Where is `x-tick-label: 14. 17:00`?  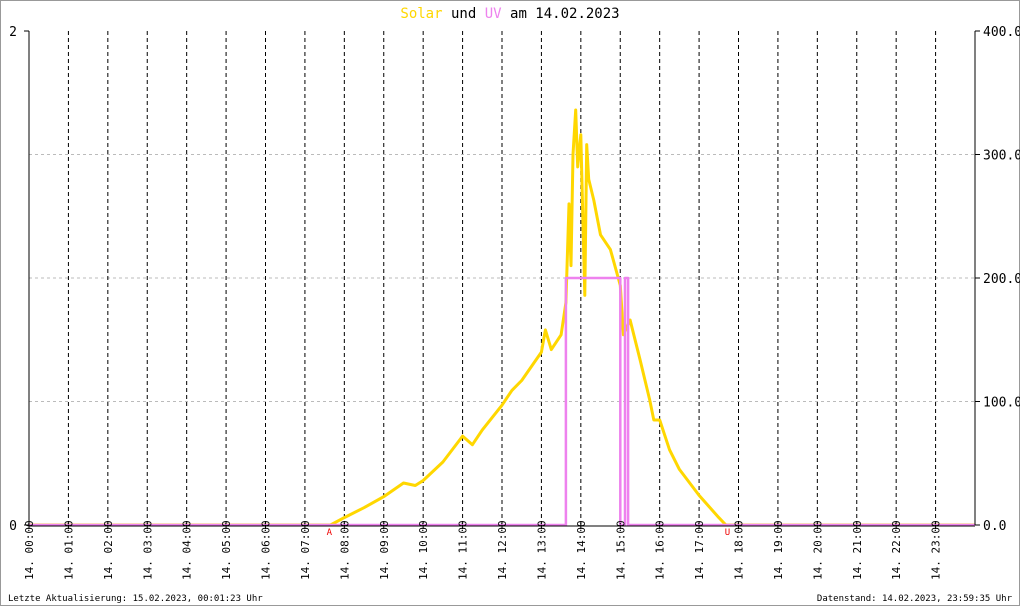
x-tick-label: 14. 17:00 is located at coordinates (699, 550).